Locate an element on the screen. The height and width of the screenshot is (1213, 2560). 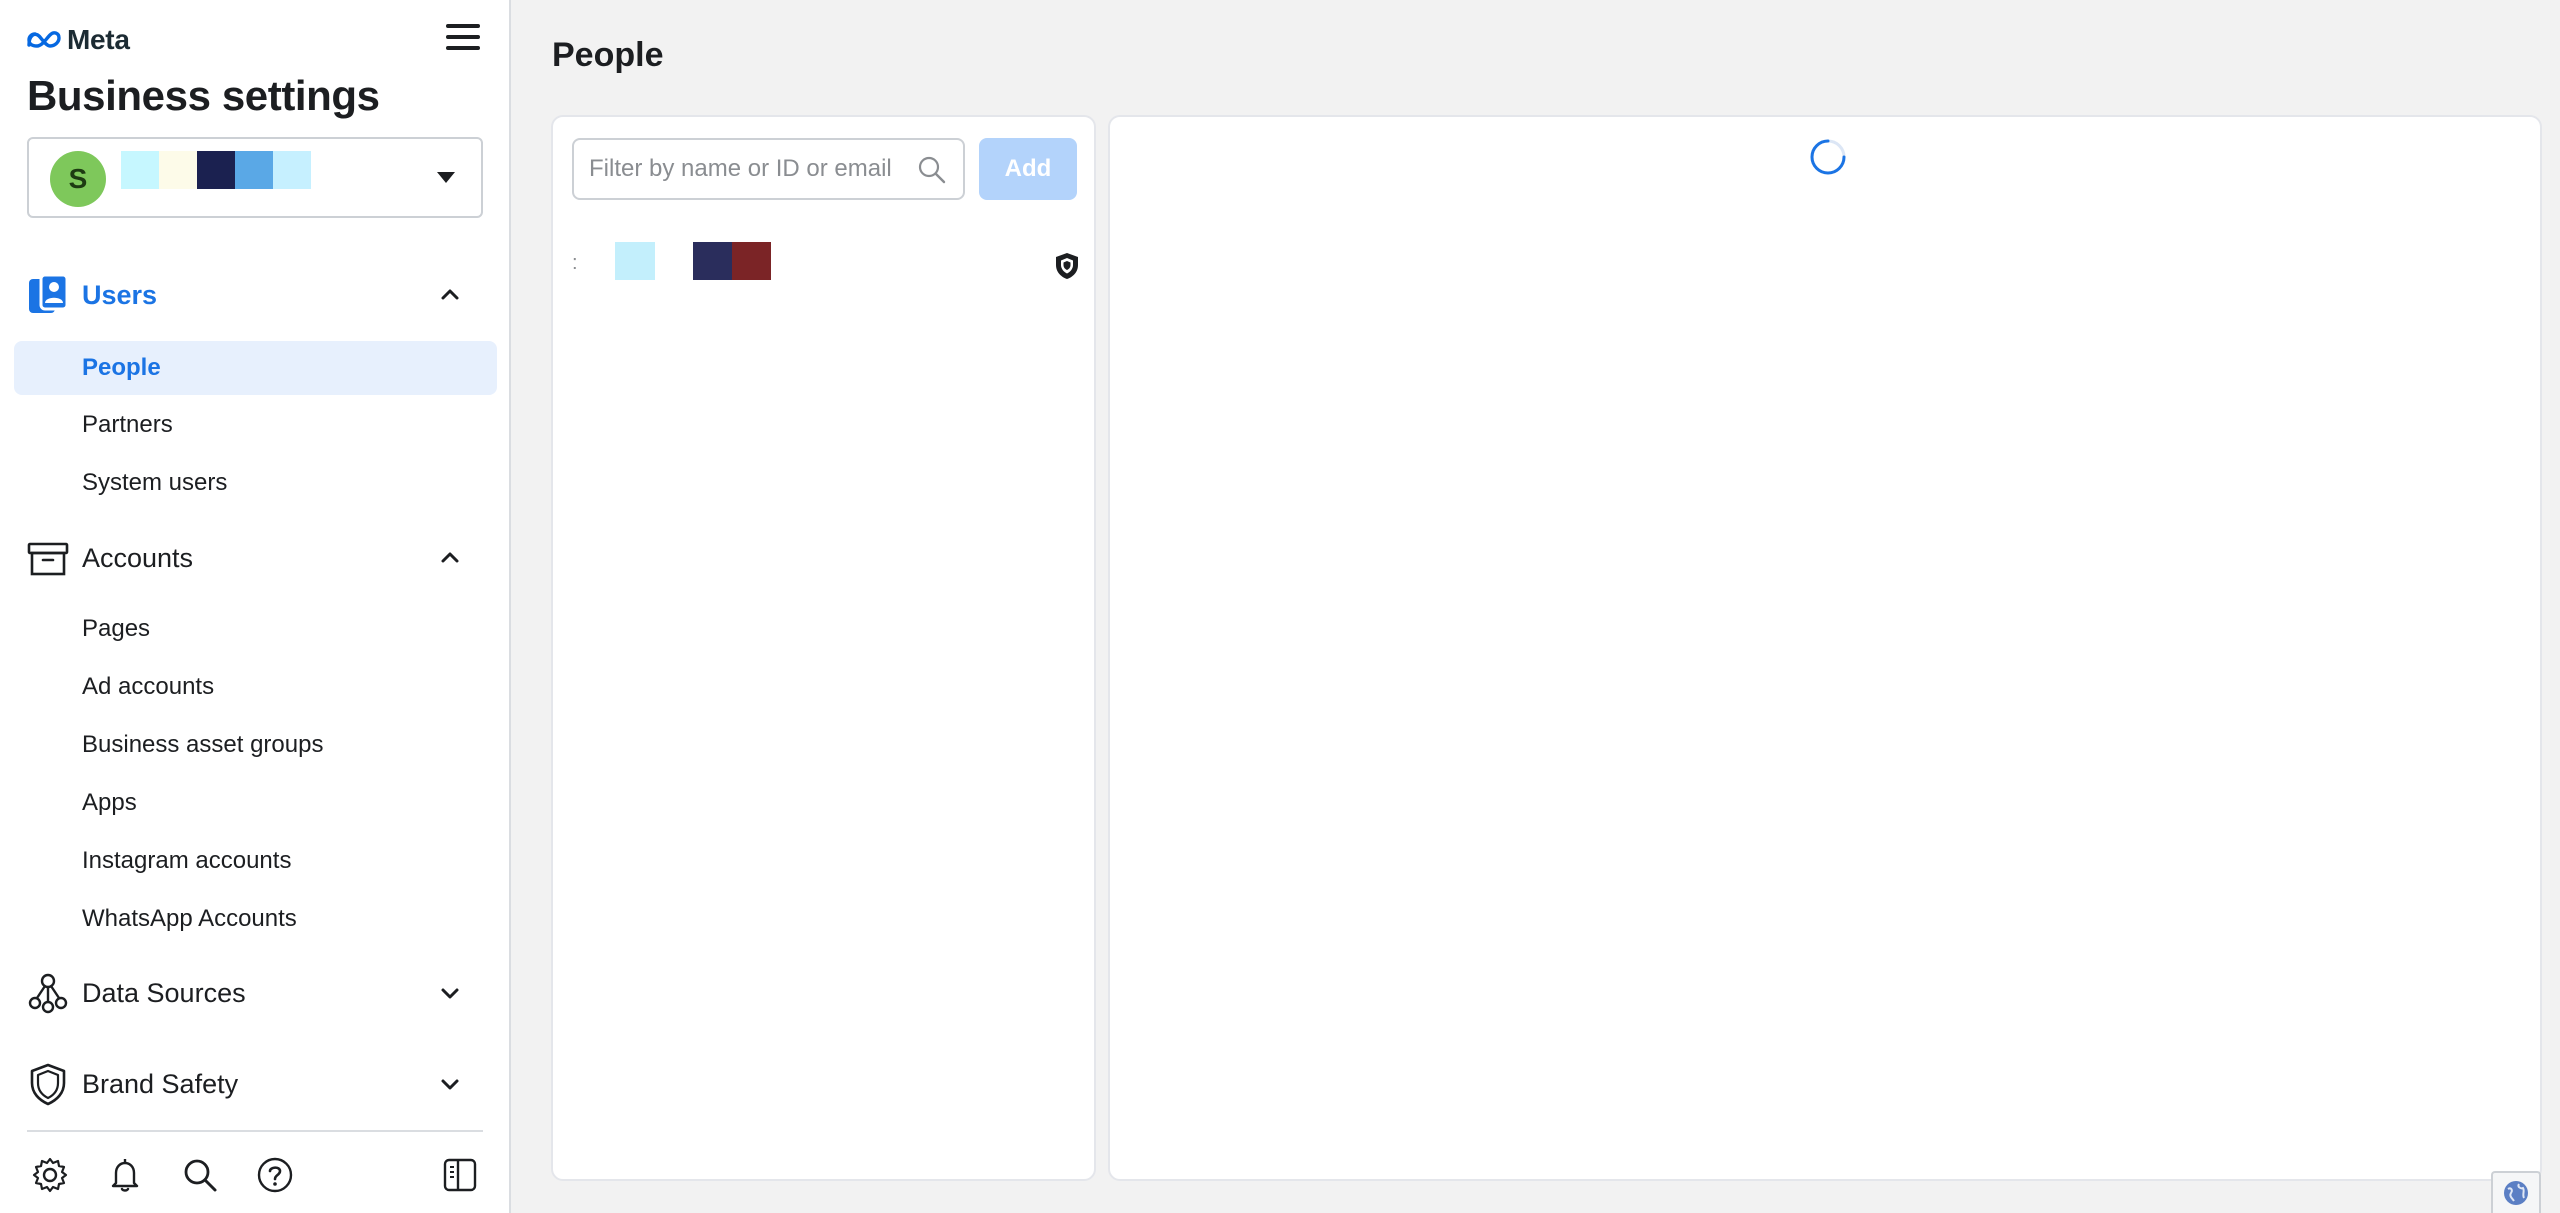
archive-box-icon is located at coordinates (48, 559).